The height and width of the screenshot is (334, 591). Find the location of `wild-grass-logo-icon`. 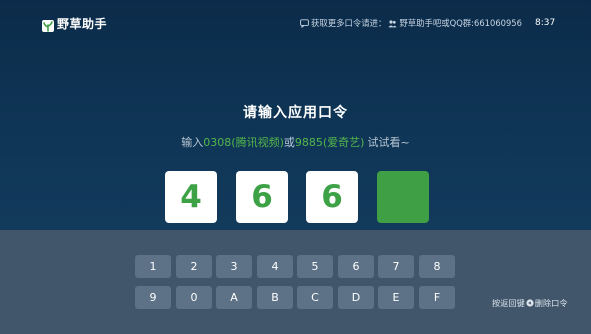

wild-grass-logo-icon is located at coordinates (48, 24).